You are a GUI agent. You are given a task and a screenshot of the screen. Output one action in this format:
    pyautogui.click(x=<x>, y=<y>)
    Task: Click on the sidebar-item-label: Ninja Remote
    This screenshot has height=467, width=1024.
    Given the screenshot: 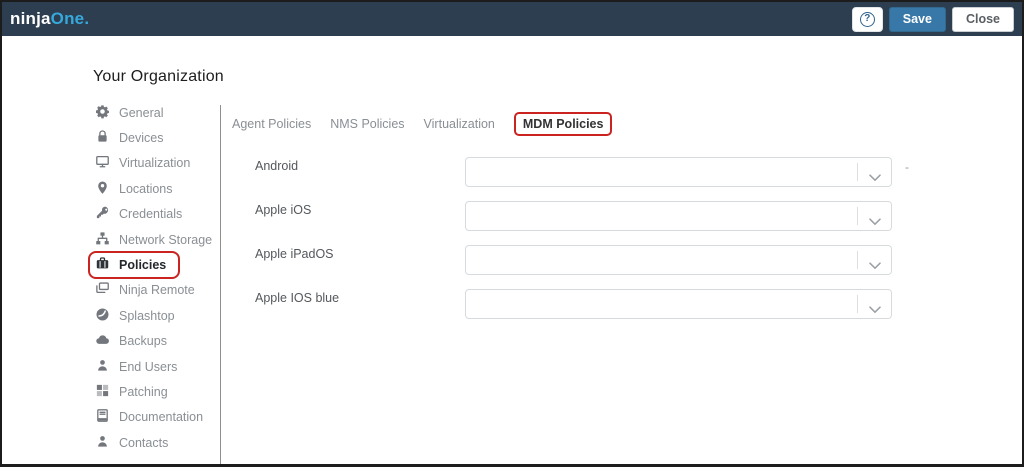 What is the action you would take?
    pyautogui.click(x=157, y=290)
    